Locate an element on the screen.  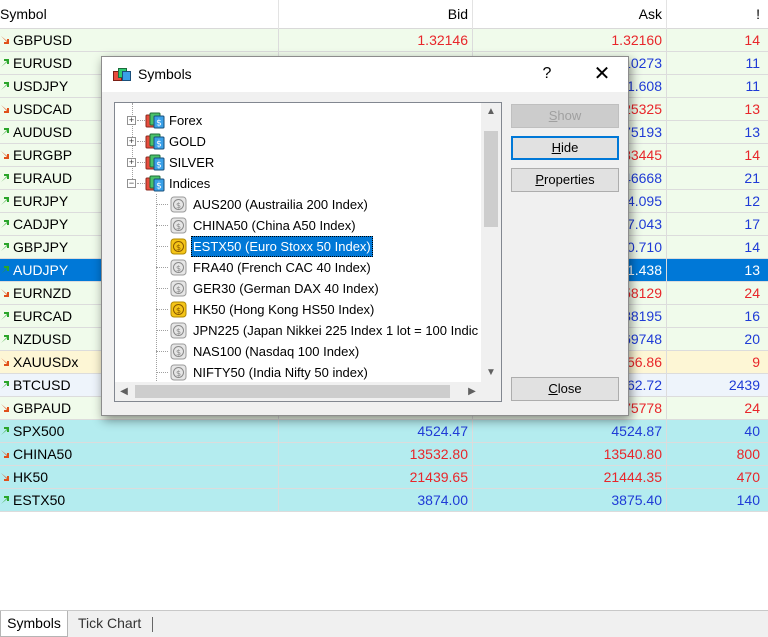
tree-group-label: GOLD is located at coordinates (187, 141).